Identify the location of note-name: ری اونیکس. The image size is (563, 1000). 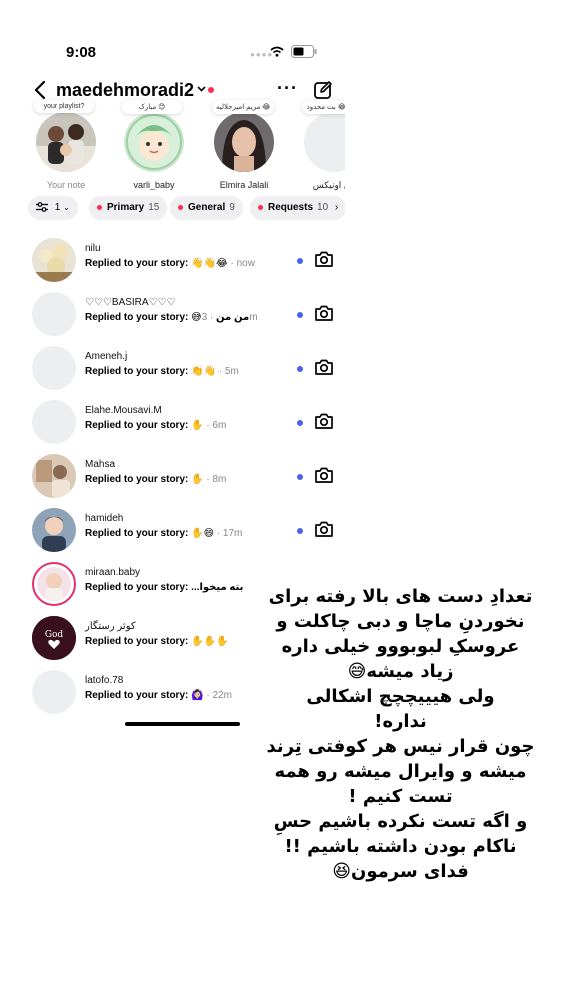
(328, 185).